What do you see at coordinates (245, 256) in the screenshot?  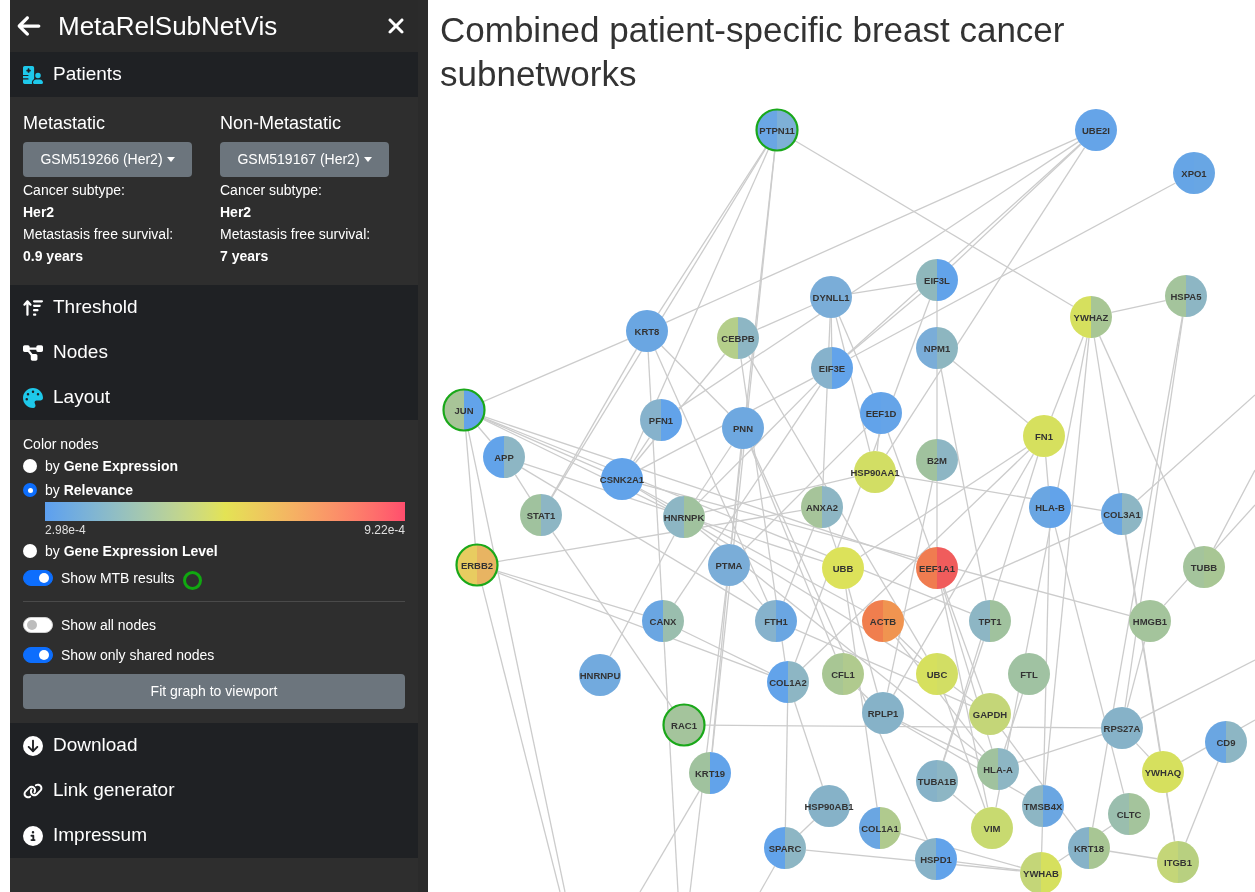 I see `field-value: 7 years` at bounding box center [245, 256].